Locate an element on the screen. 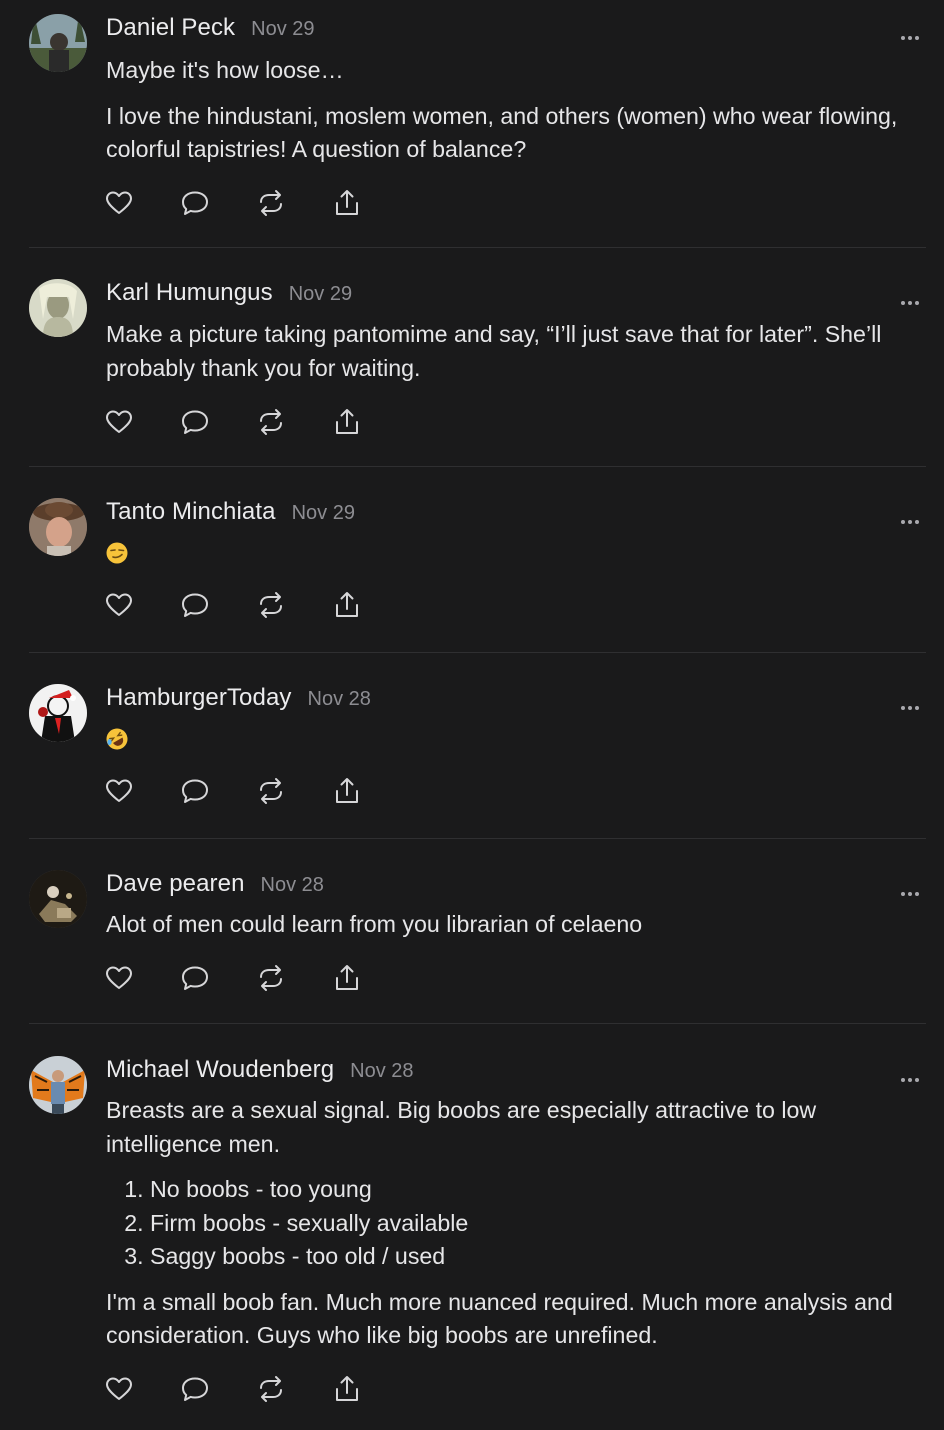 Image resolution: width=944 pixels, height=1430 pixels. author-name: Karl Humungus is located at coordinates (189, 293).